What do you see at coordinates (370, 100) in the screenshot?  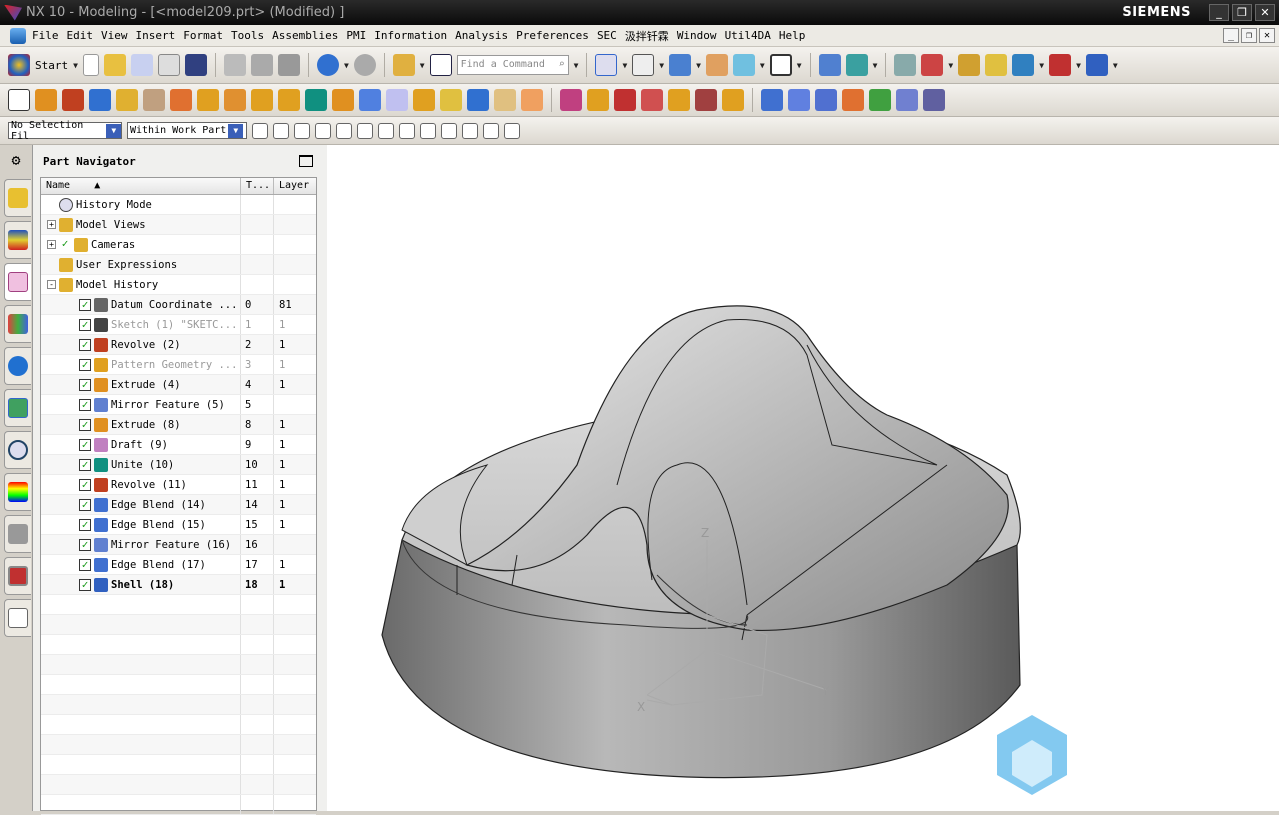 I see `trim-body-icon` at bounding box center [370, 100].